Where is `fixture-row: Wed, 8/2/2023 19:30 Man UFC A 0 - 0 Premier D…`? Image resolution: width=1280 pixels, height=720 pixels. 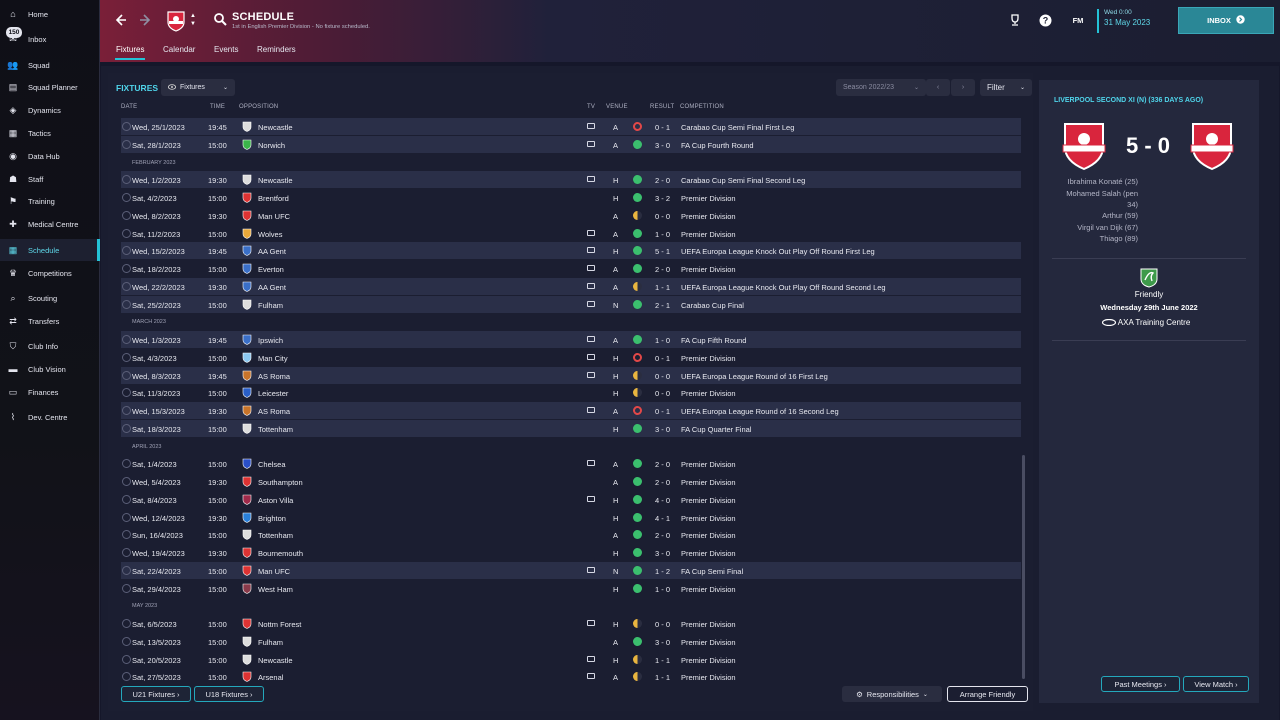
fixture-row: Wed, 8/2/2023 19:30 Man UFC A 0 - 0 Premier D… is located at coordinates (571, 215).